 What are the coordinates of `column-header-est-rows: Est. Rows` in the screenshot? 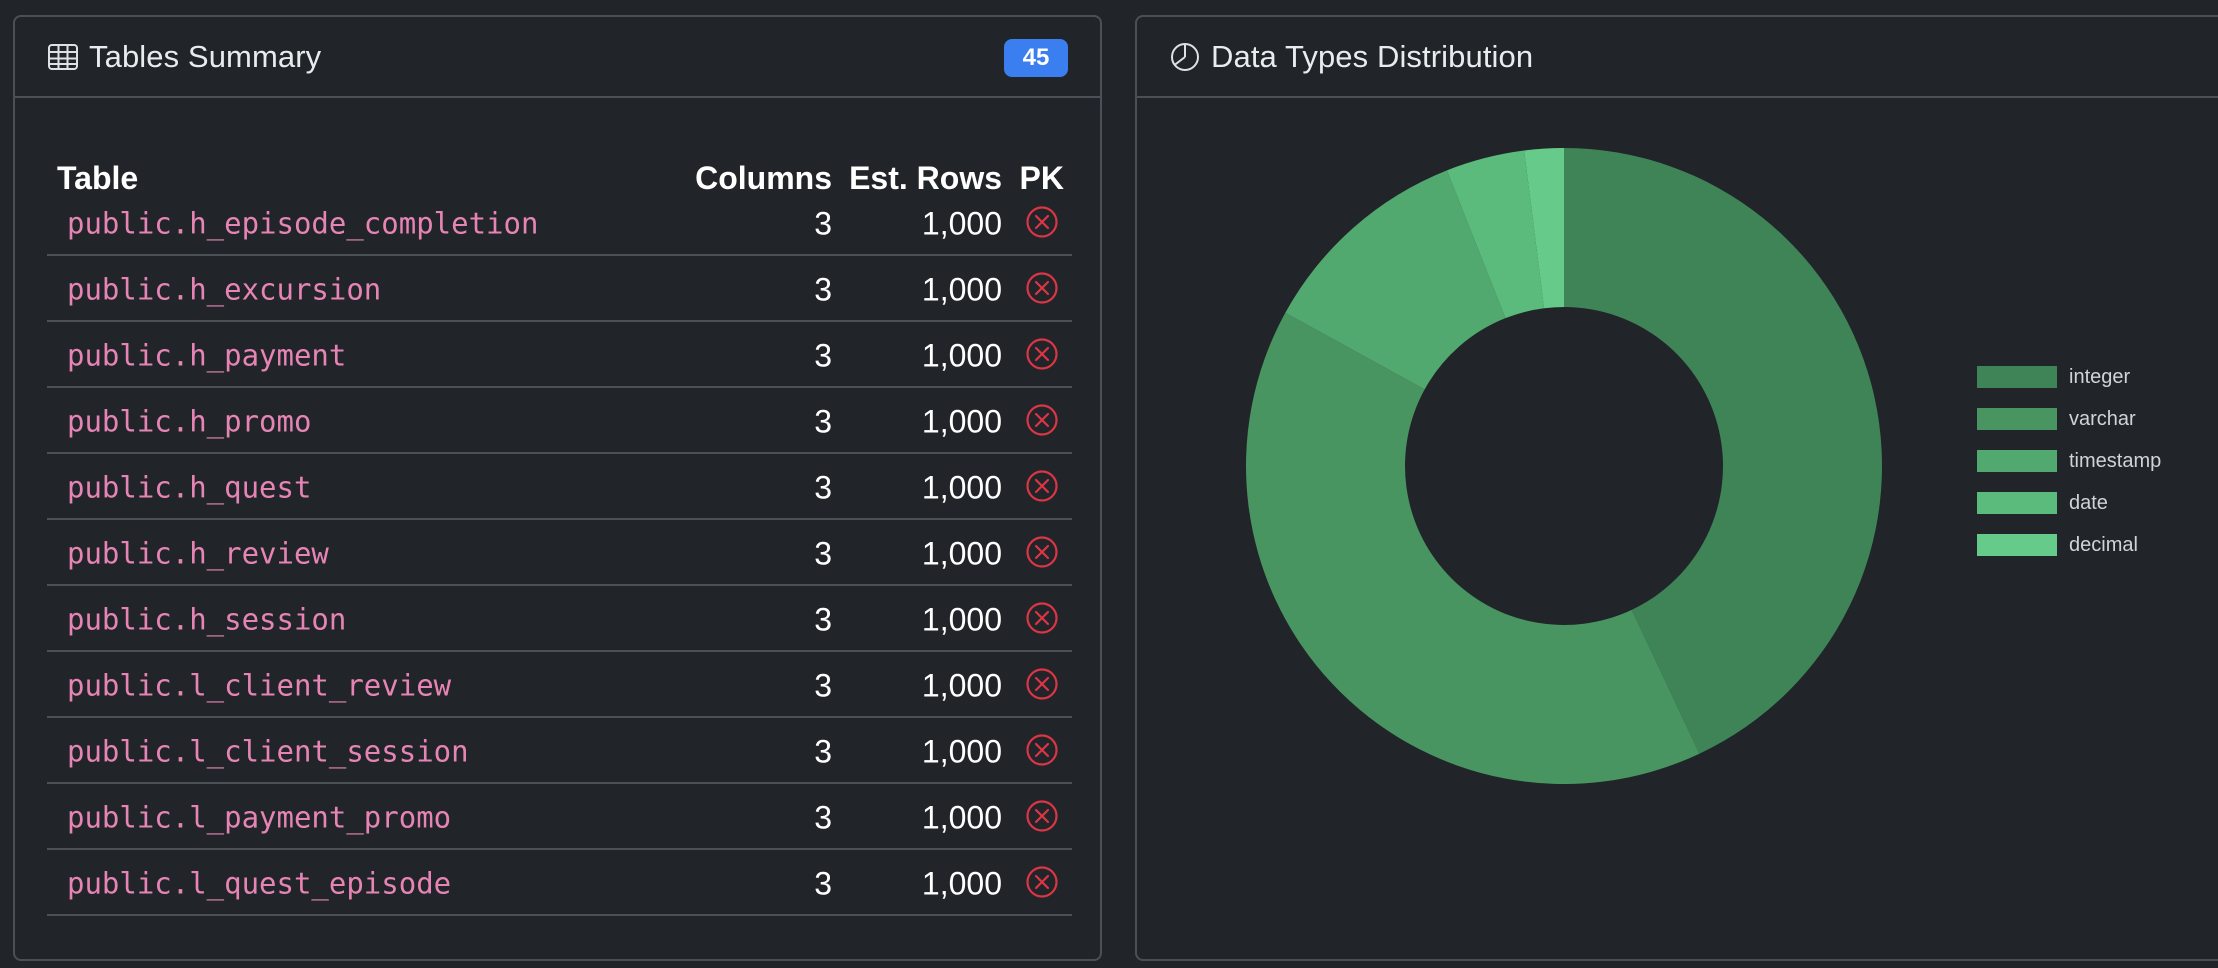 It's located at (925, 178).